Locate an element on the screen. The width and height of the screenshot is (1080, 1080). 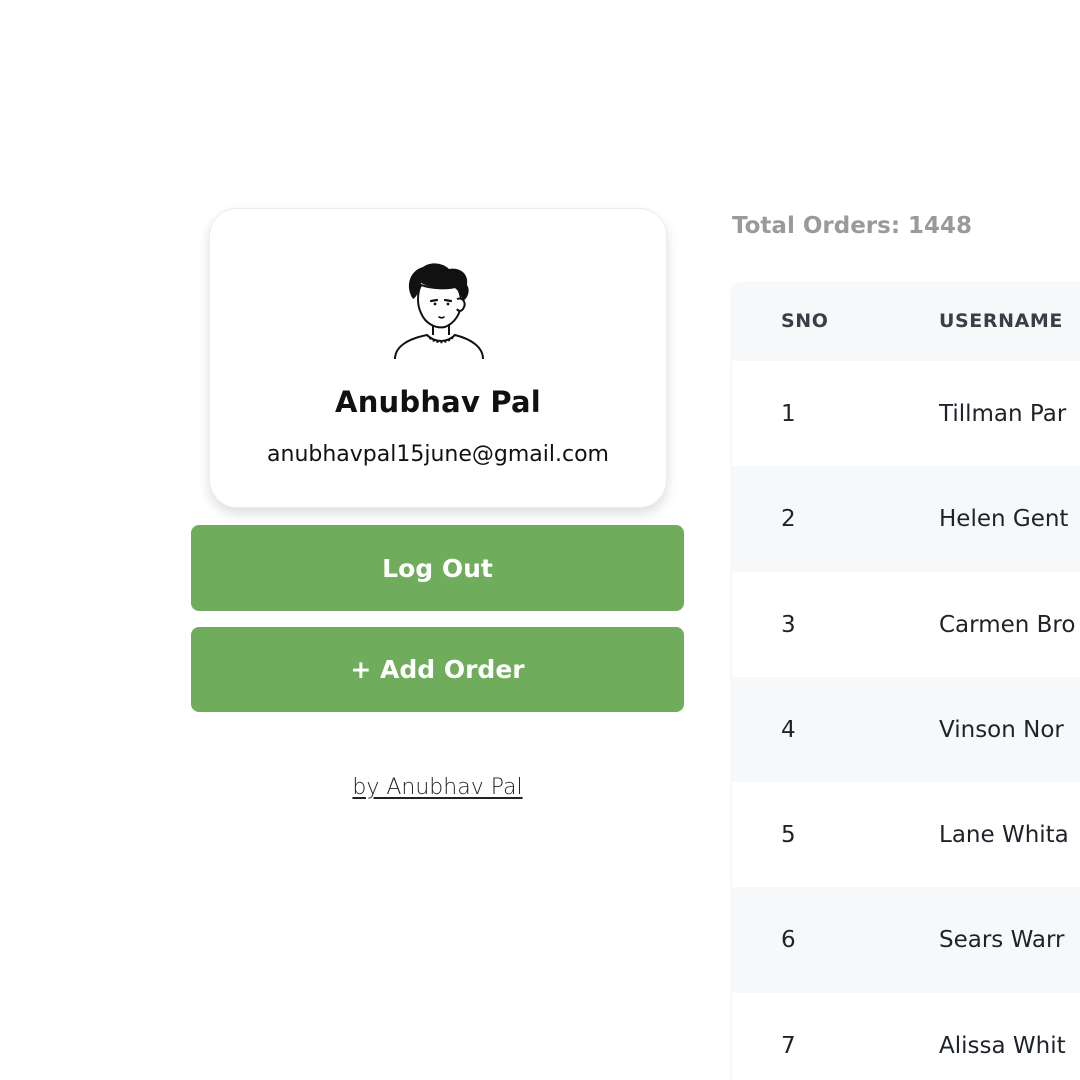
cell-username: Tillman Par is located at coordinates (1003, 414).